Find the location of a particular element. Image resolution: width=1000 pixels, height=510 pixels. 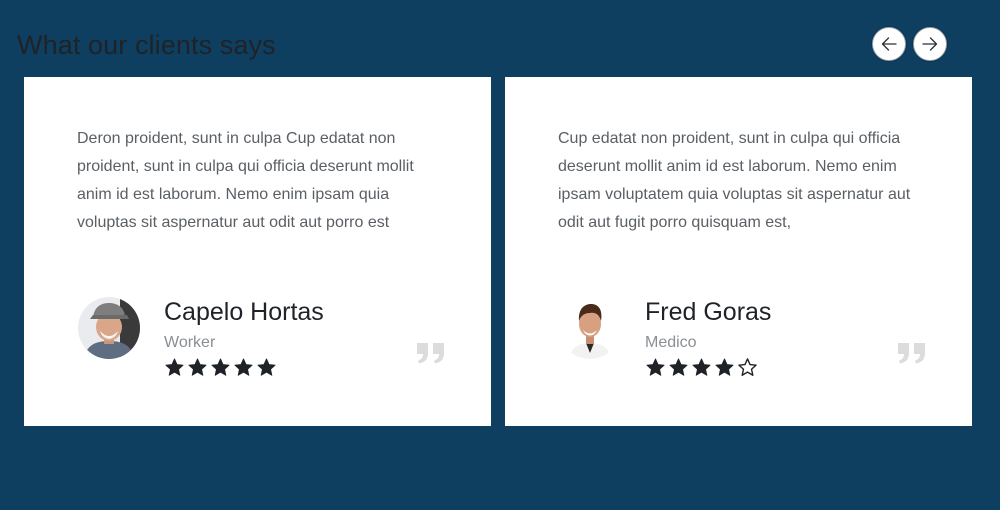

author-name: Fred Goras is located at coordinates (708, 312).